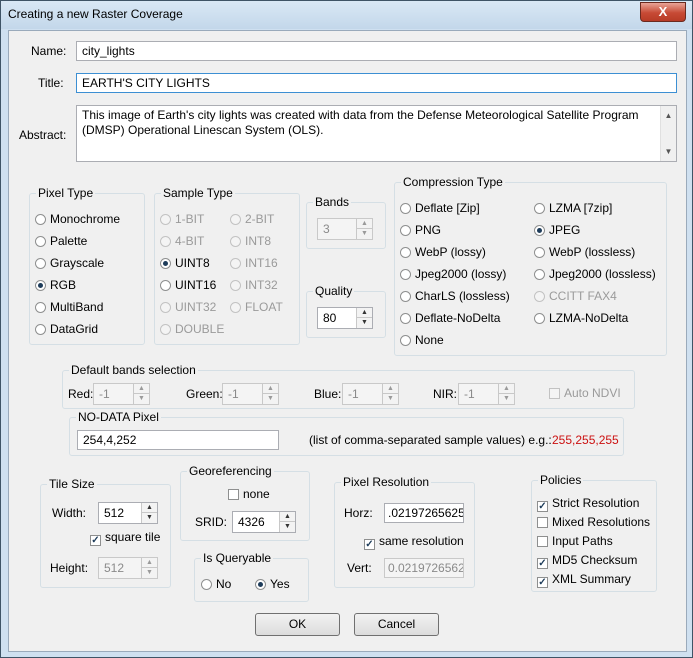  Describe the element at coordinates (424, 568) in the screenshot. I see `vert-resolution-input: 0.02197265625` at that location.